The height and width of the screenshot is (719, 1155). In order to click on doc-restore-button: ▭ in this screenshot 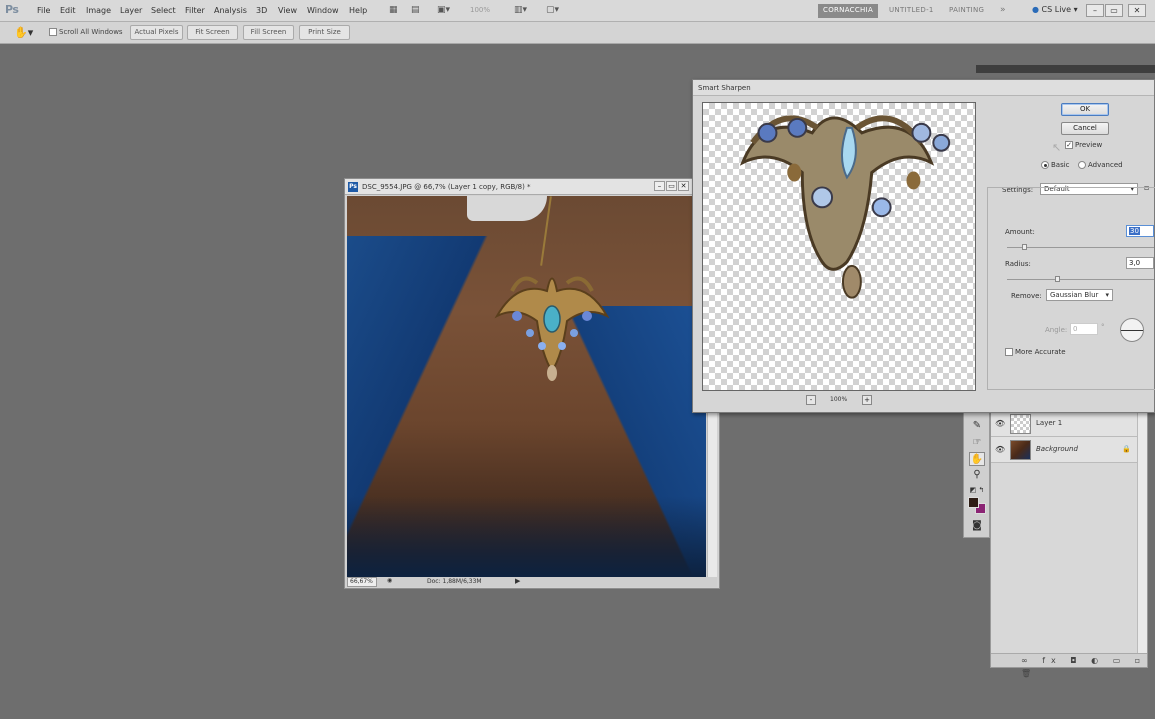, I will do `click(671, 186)`.